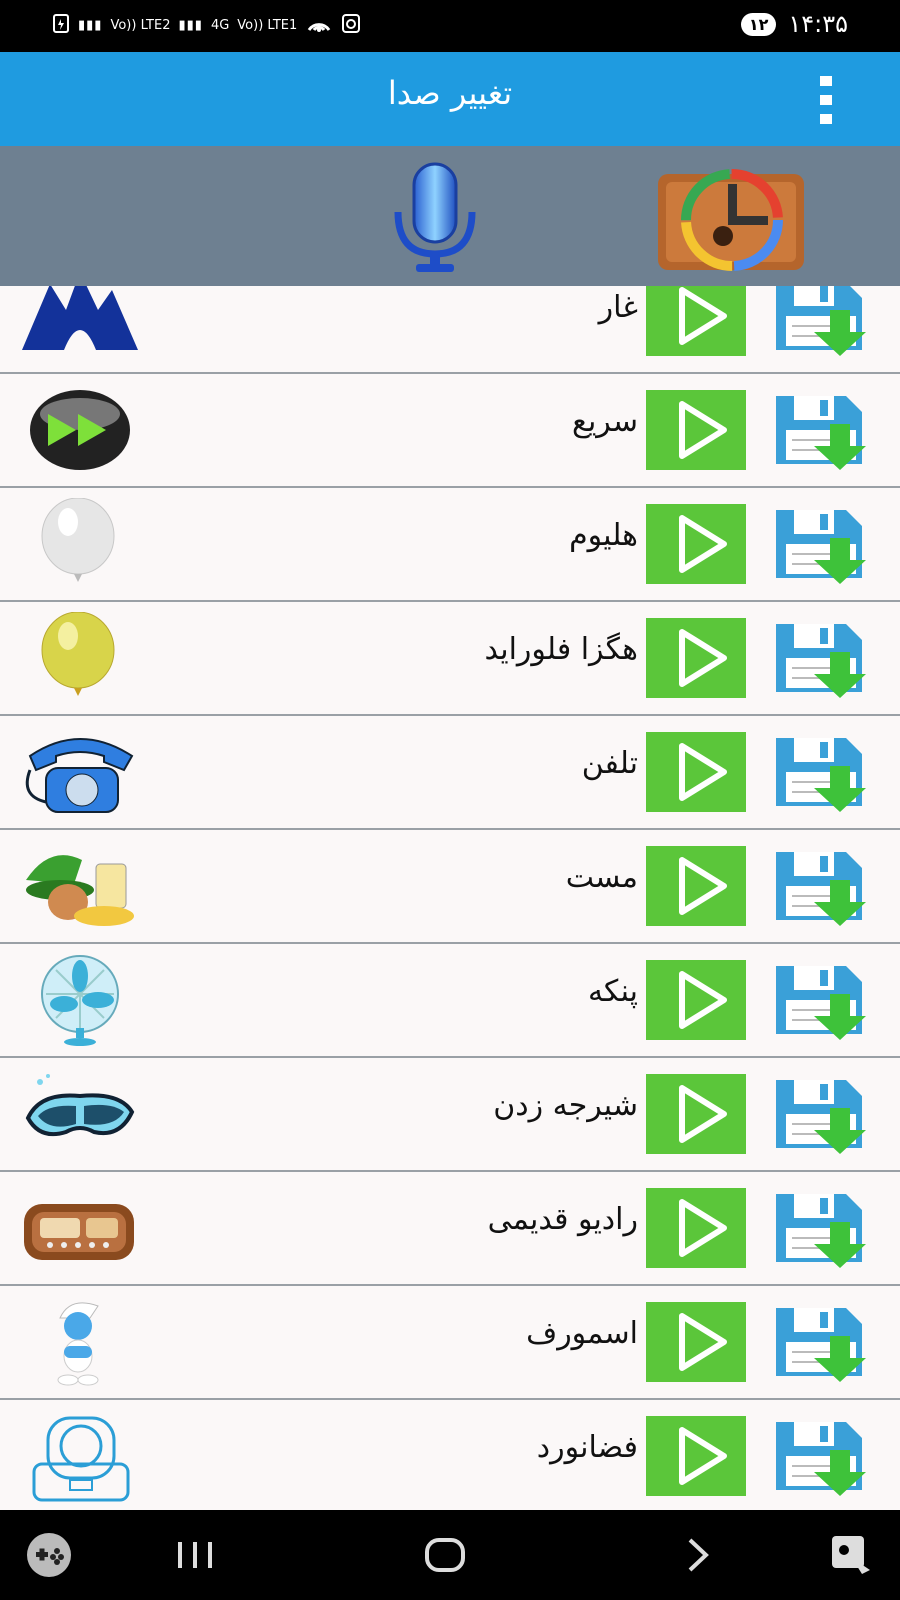  I want to click on fast-forward-icon, so click(80, 430).